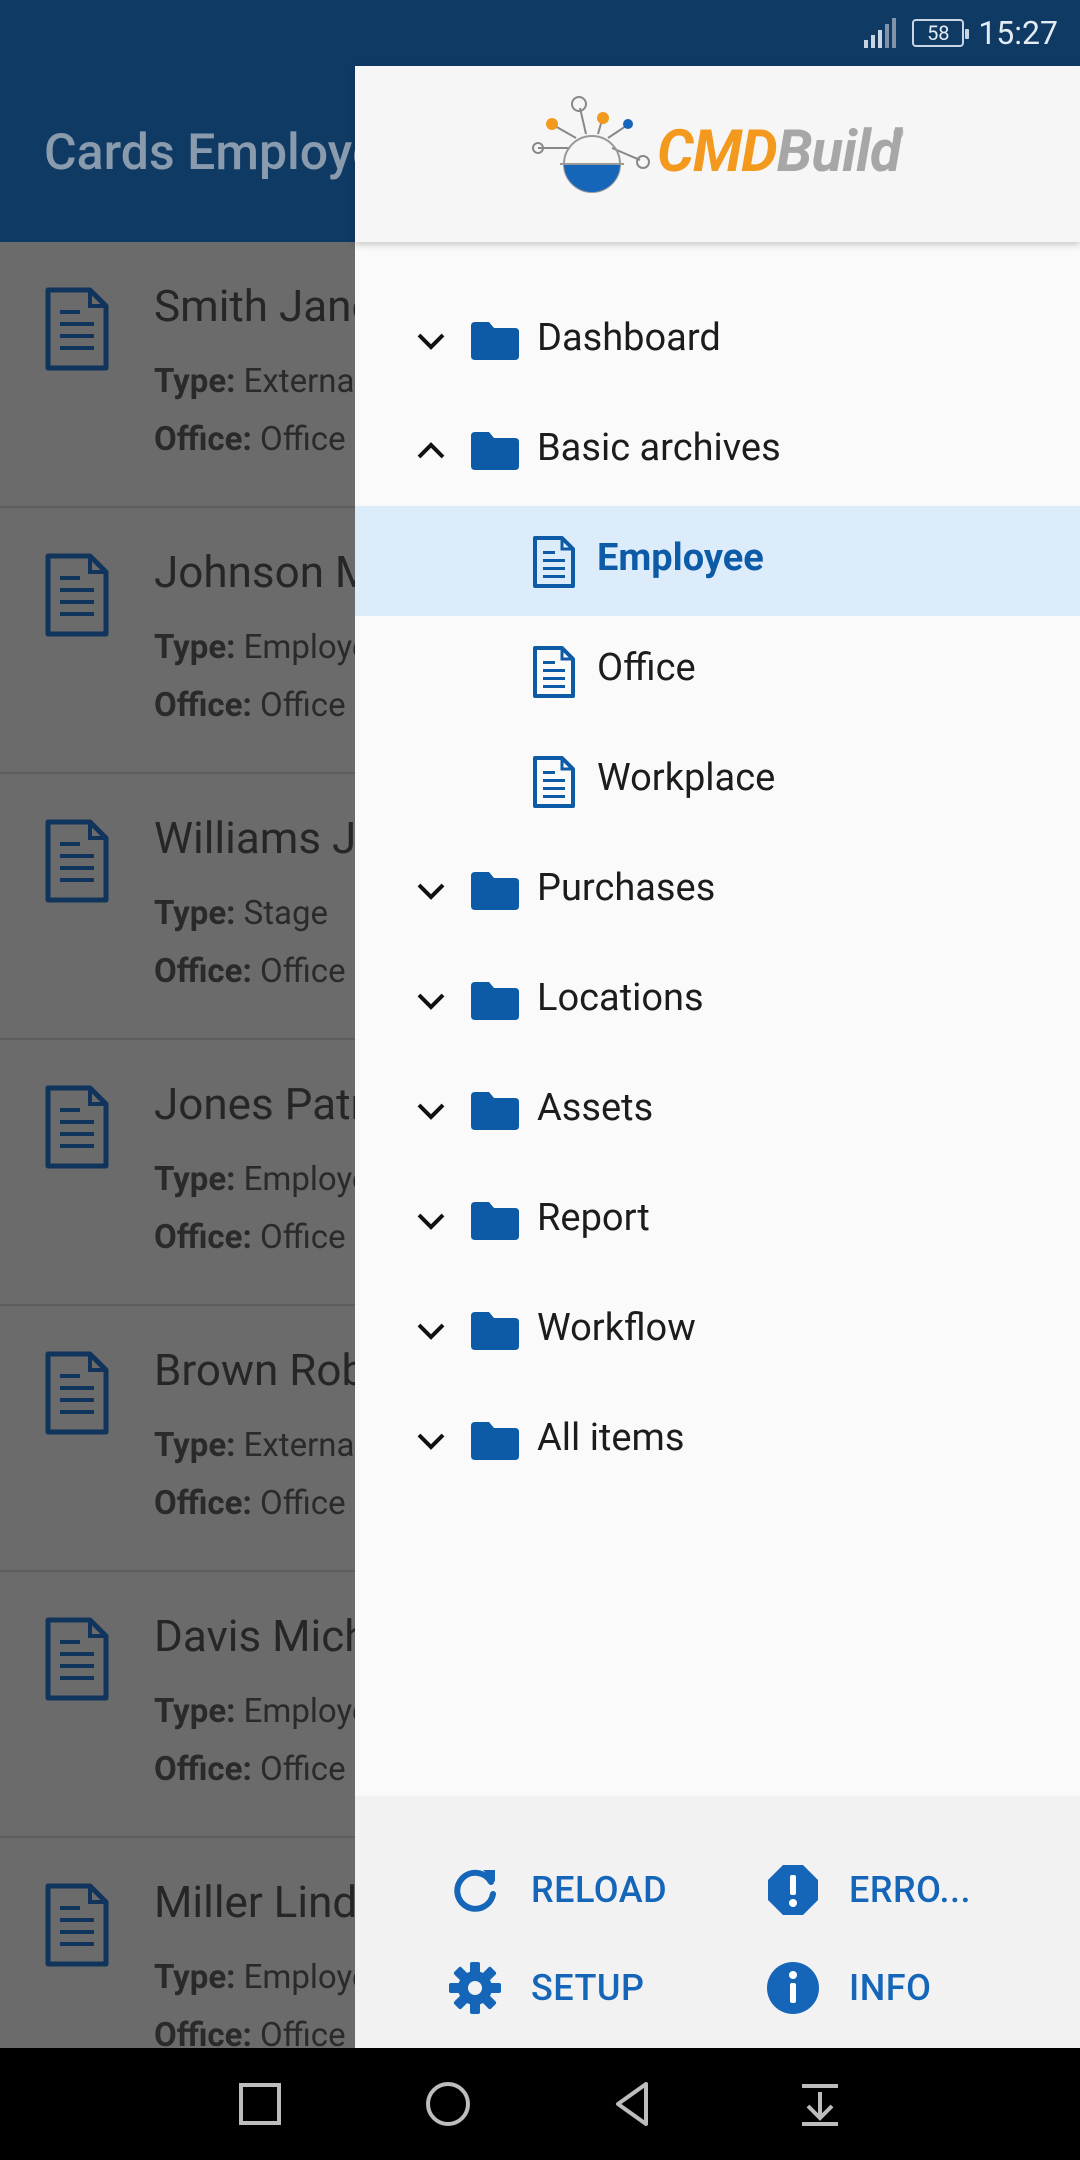 This screenshot has width=1080, height=2160. What do you see at coordinates (839, 152) in the screenshot?
I see `logo-build: Build` at bounding box center [839, 152].